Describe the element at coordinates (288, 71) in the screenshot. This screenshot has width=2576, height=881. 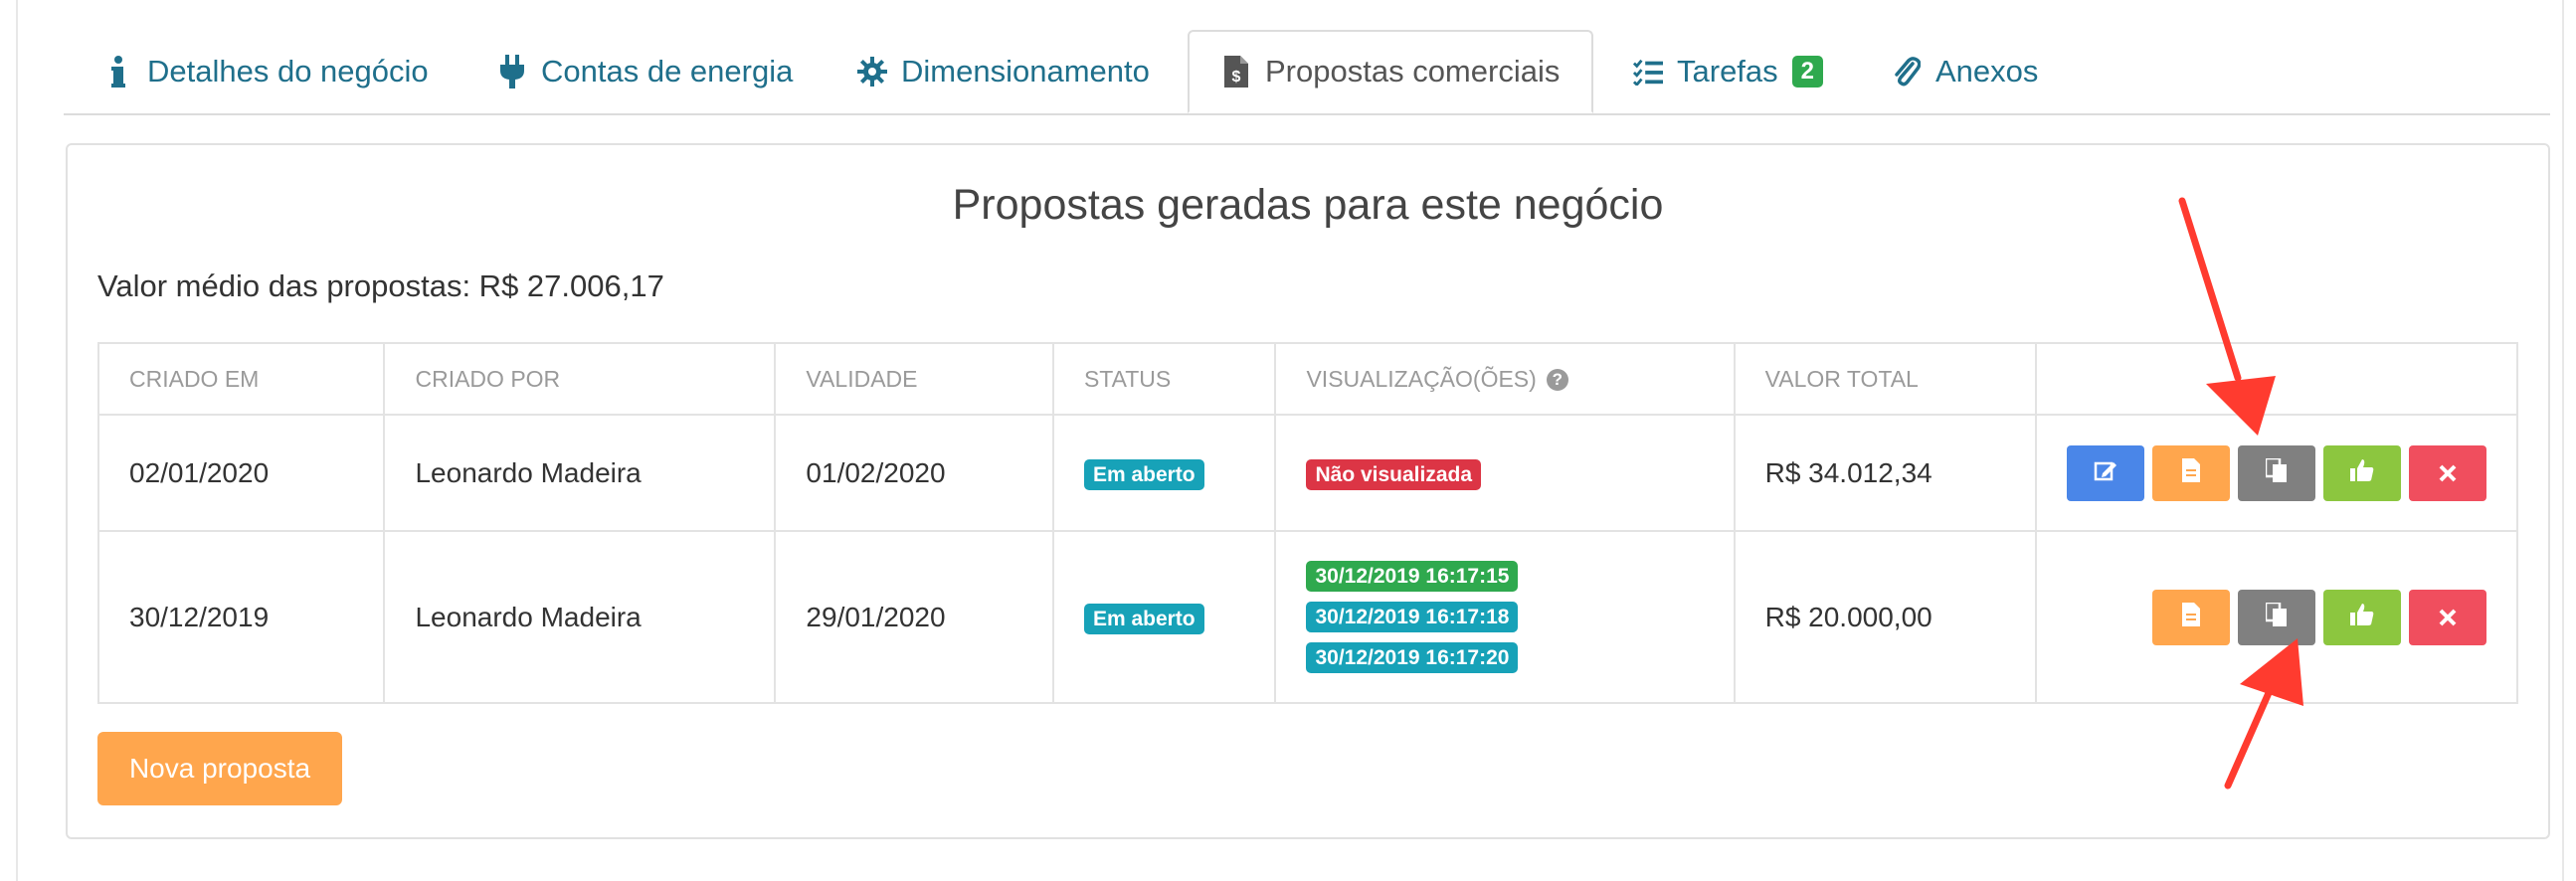
I see `tab-label: Detalhes do negócio` at that location.